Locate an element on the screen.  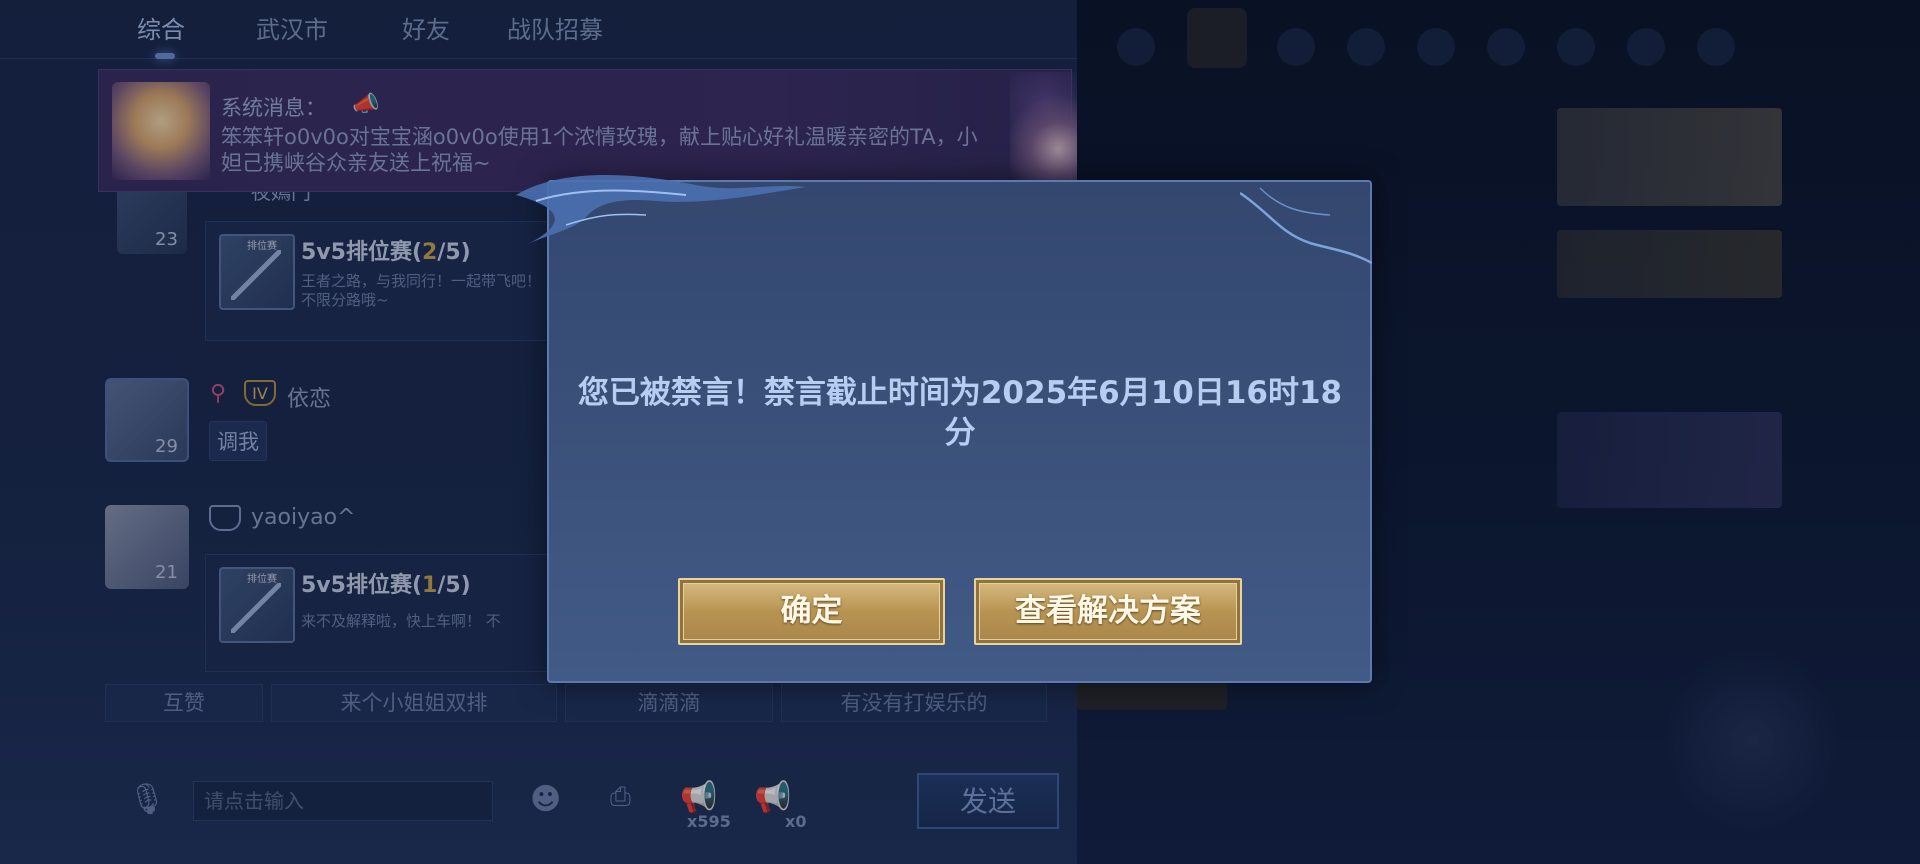
mute-notice-message: 您已被禁言！禁言截止时间为2025年6月10日16时18分 is located at coordinates (960, 413).